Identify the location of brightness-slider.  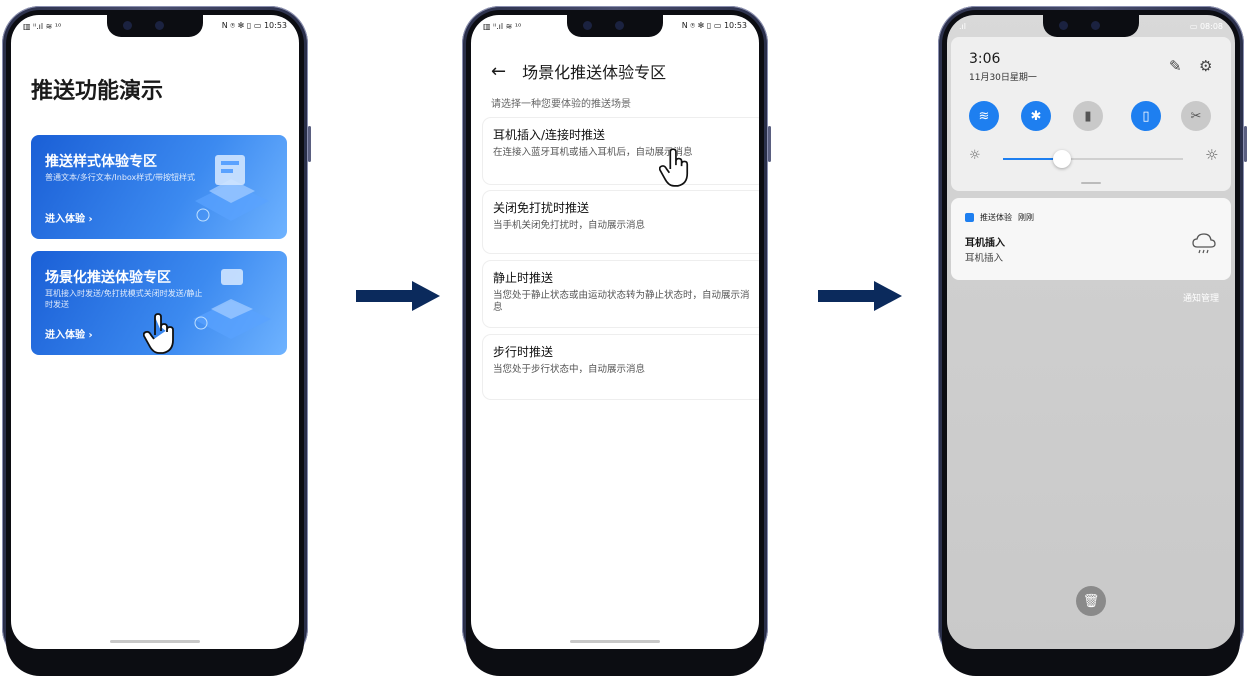
(1093, 159).